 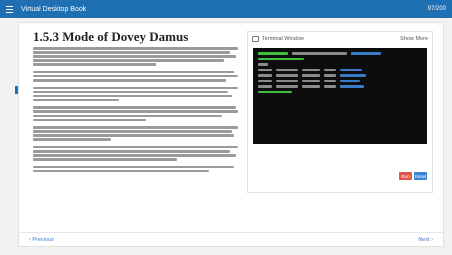 What do you see at coordinates (255, 39) in the screenshot?
I see `terminal-icon` at bounding box center [255, 39].